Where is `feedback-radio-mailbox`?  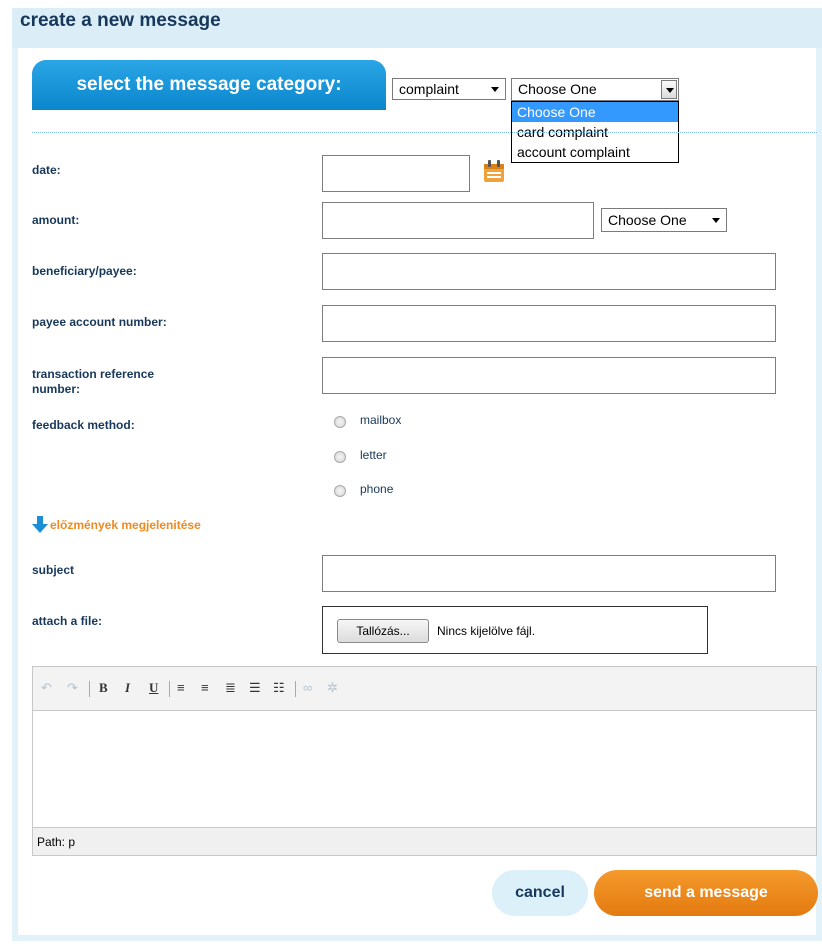 feedback-radio-mailbox is located at coordinates (340, 422).